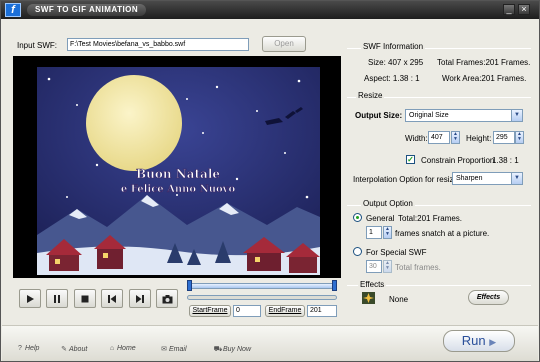 The width and height of the screenshot is (540, 362). I want to click on output-option-title: Output Option, so click(388, 203).